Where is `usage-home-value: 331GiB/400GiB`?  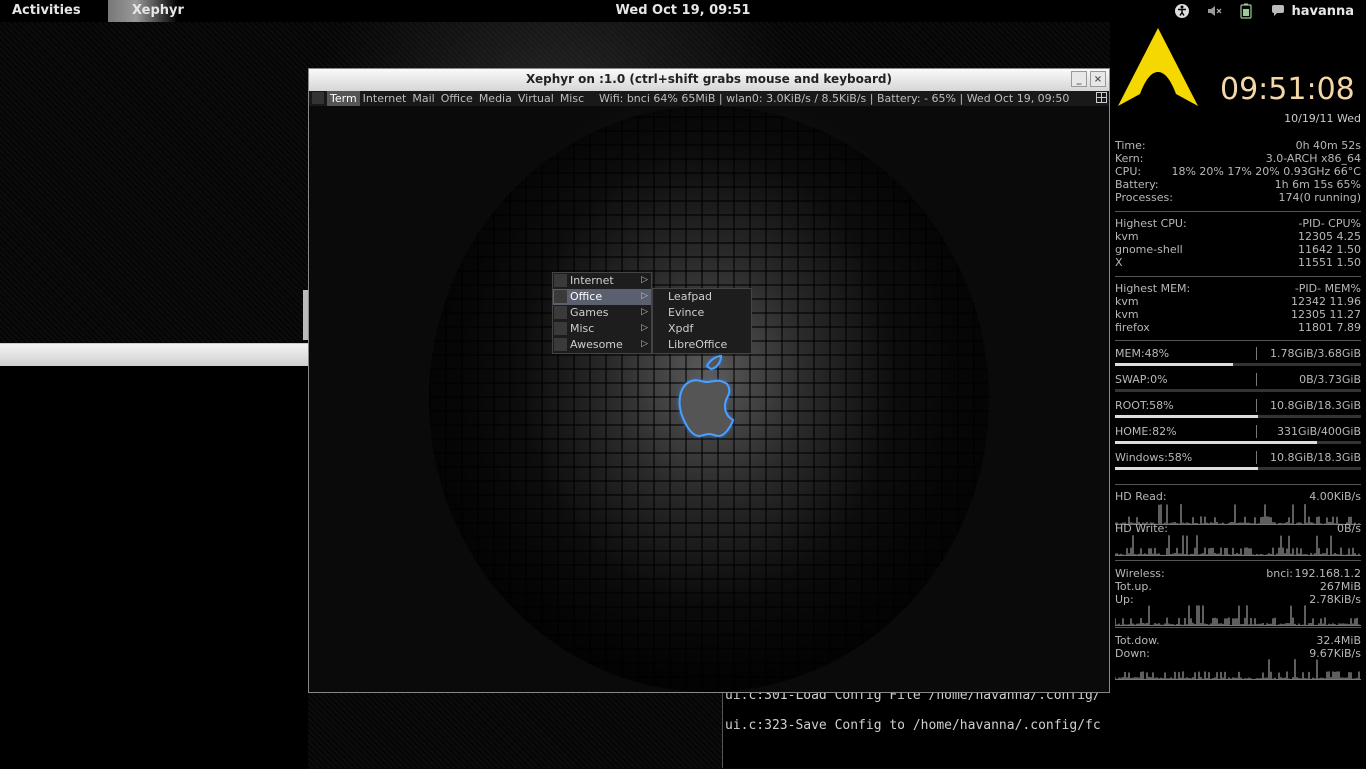 usage-home-value: 331GiB/400GiB is located at coordinates (1319, 431).